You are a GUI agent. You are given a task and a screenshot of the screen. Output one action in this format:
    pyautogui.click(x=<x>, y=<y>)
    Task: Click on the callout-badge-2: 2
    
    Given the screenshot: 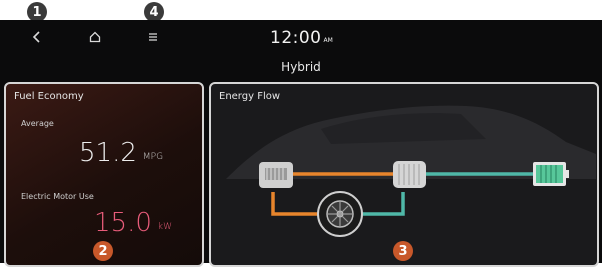 What is the action you would take?
    pyautogui.click(x=103, y=251)
    